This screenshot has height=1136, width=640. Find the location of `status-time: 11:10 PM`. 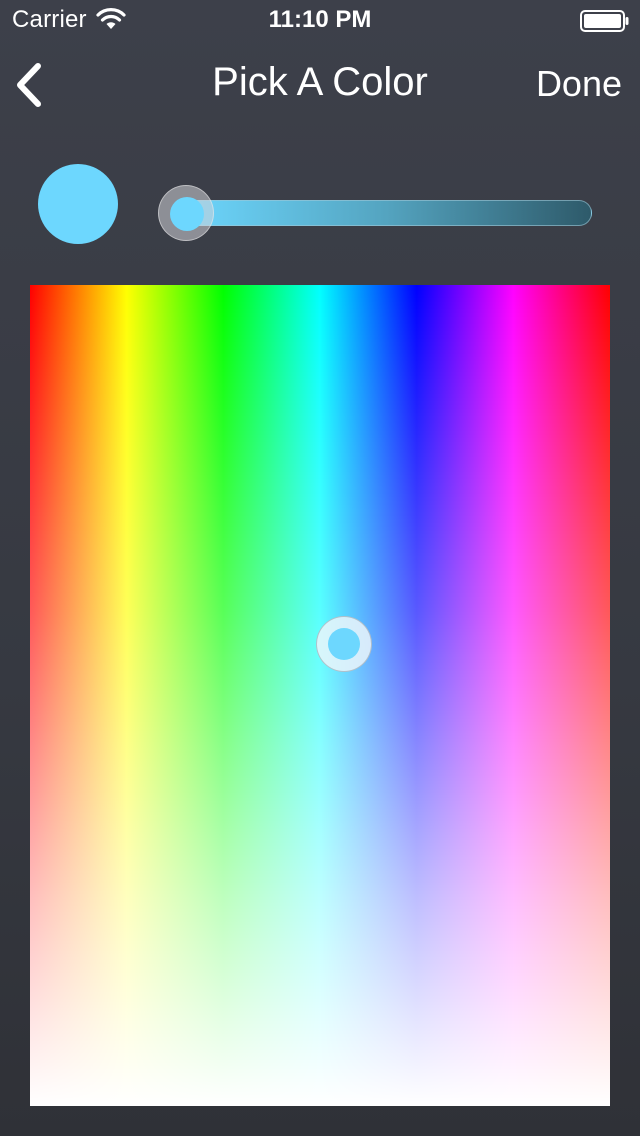

status-time: 11:10 PM is located at coordinates (320, 19).